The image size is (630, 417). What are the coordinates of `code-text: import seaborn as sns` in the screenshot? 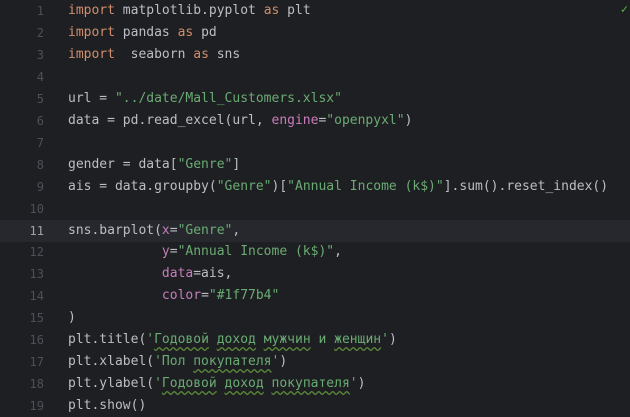 It's located at (154, 55).